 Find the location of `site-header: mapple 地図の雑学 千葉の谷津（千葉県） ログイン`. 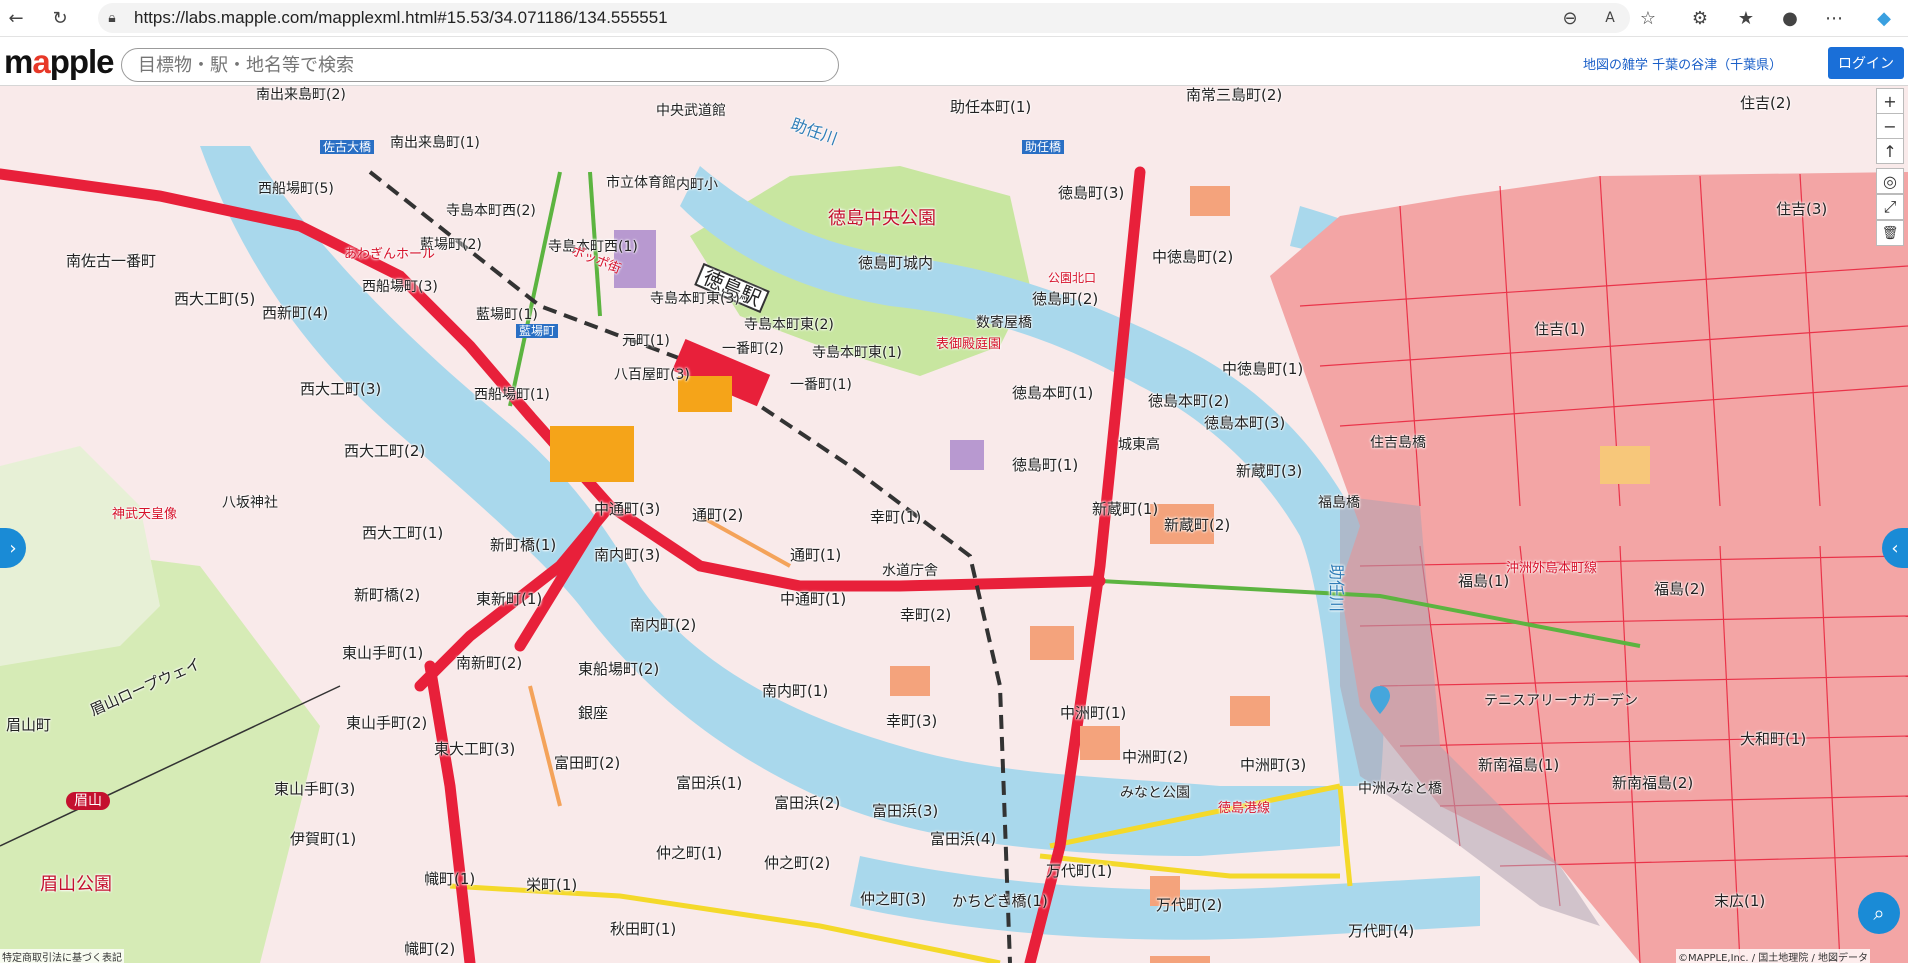

site-header: mapple 地図の雑学 千葉の谷津（千葉県） ログイン is located at coordinates (954, 61).